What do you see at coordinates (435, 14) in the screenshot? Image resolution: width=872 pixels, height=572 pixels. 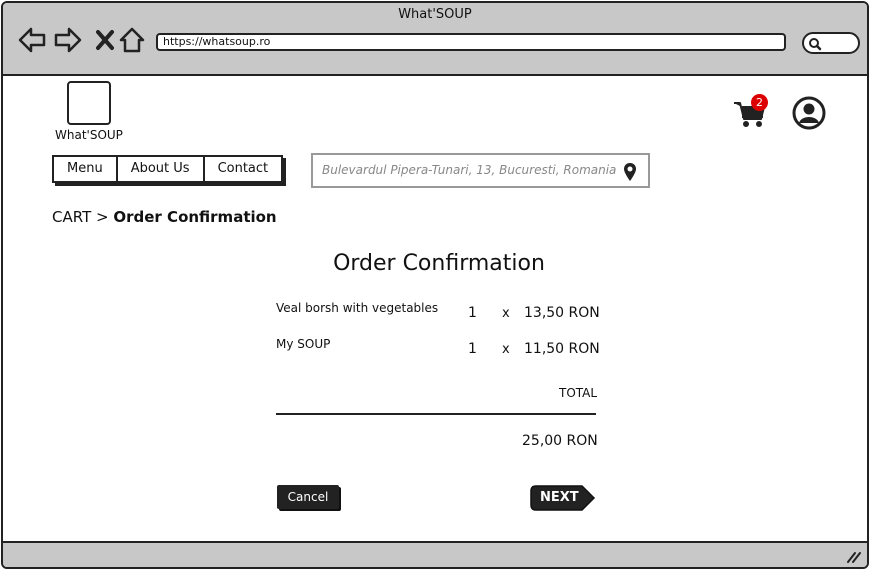 I see `window-title: What'SOUP` at bounding box center [435, 14].